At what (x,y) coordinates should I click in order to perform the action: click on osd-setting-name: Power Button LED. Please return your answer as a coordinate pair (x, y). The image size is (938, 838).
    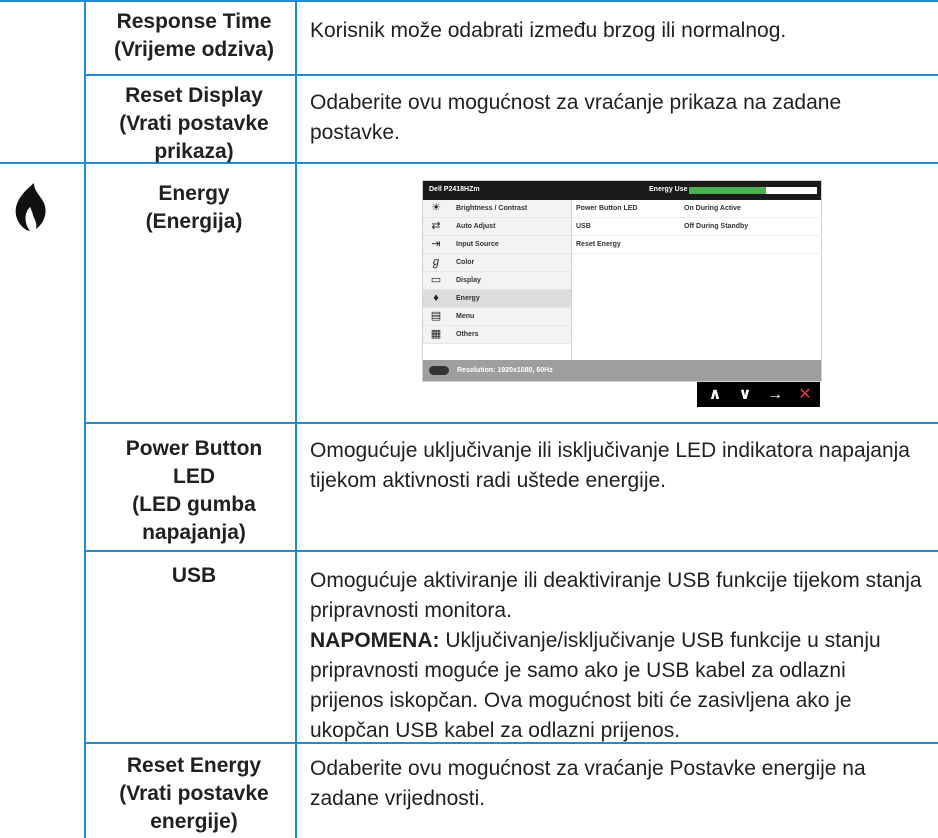
    Looking at the image, I should click on (607, 208).